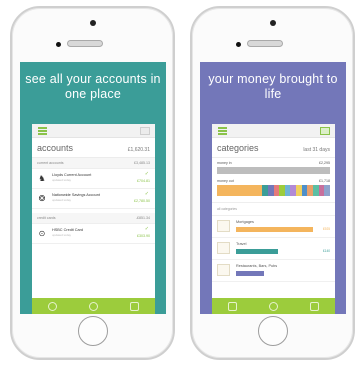  What do you see at coordinates (316, 150) in the screenshot?
I see `period-label: last 31 days` at bounding box center [316, 150].